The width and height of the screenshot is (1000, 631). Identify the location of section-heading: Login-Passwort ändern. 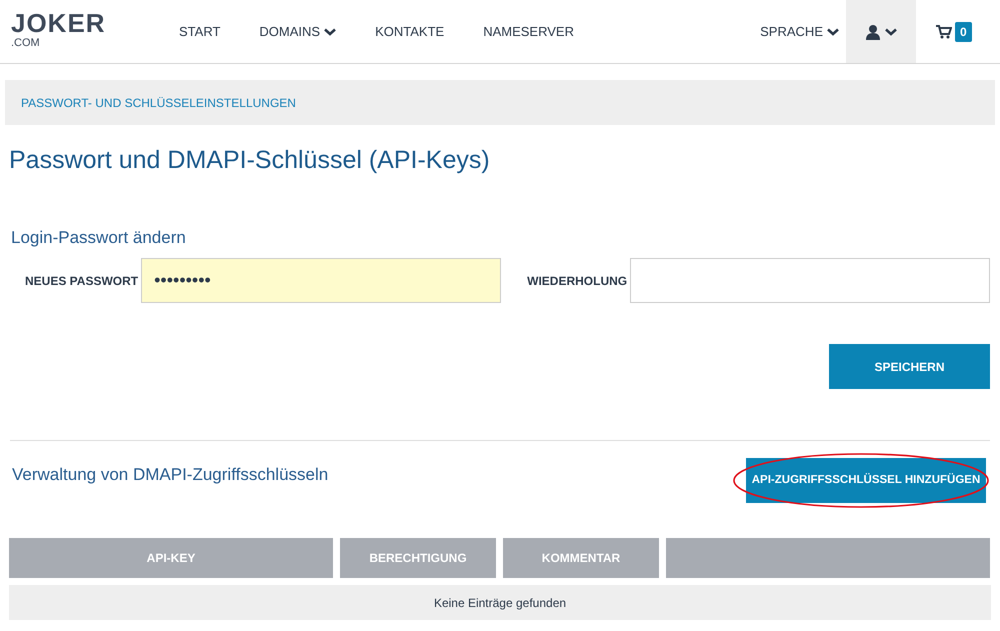
(99, 237).